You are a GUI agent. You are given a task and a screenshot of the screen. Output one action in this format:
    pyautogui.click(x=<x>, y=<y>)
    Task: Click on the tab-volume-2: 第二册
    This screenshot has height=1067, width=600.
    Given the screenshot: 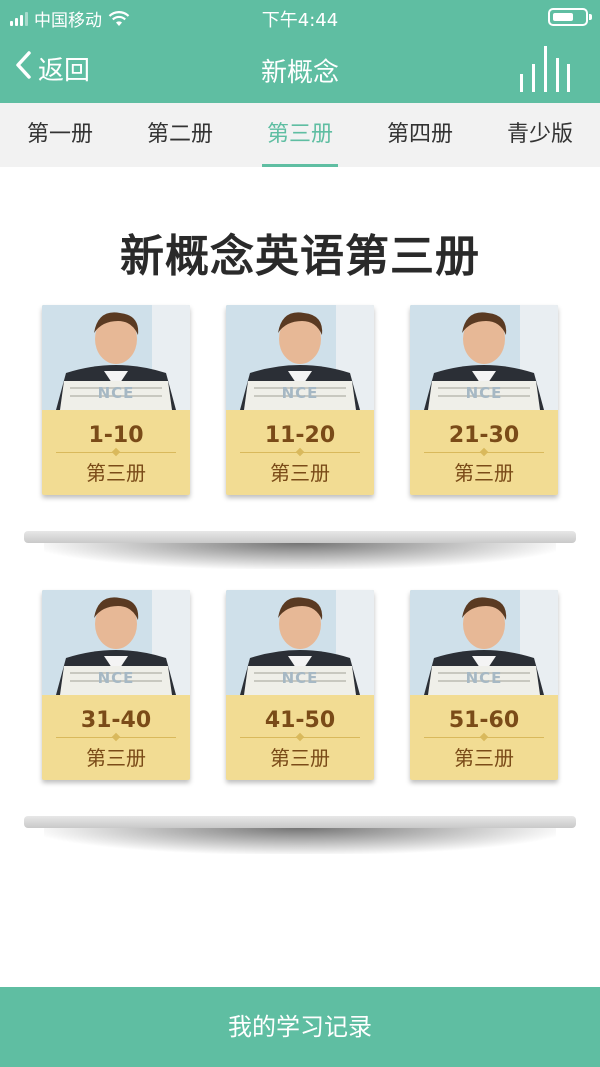 What is the action you would take?
    pyautogui.click(x=180, y=135)
    